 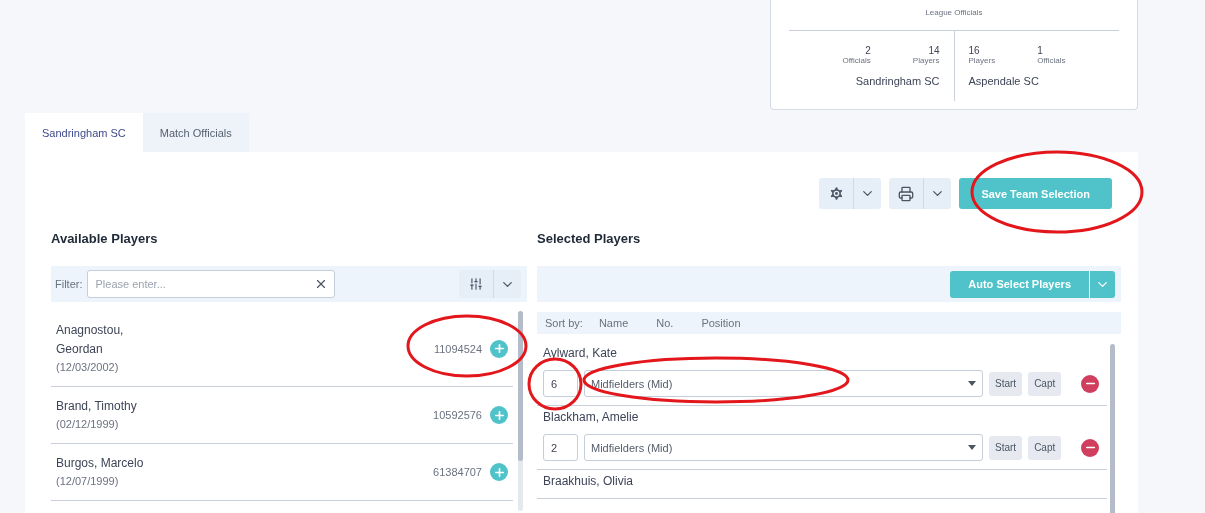 What do you see at coordinates (100, 463) in the screenshot?
I see `player-name: Burgos, Marcelo` at bounding box center [100, 463].